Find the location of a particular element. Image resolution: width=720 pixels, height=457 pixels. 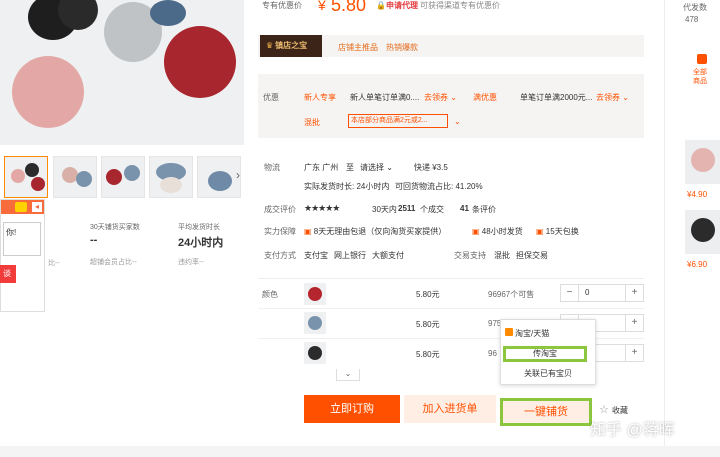

shield-icon is located at coordinates (21, 207).